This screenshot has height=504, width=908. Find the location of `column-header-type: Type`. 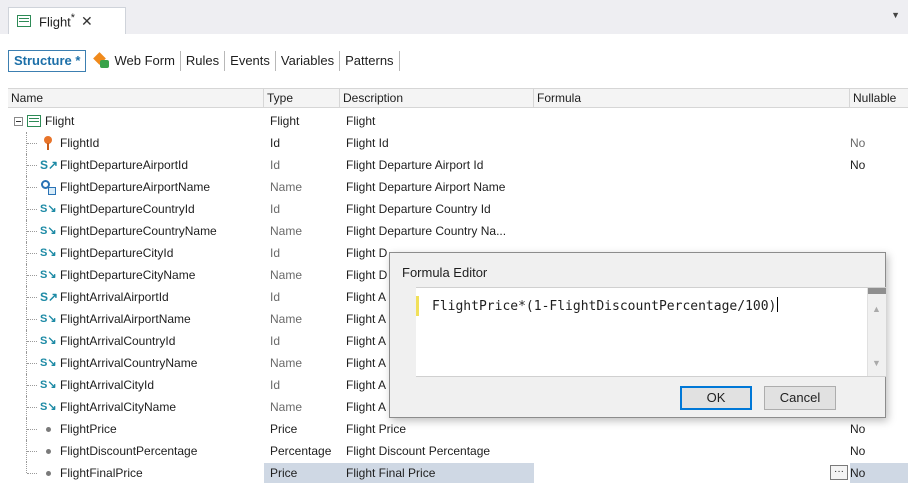

column-header-type: Type is located at coordinates (302, 98).